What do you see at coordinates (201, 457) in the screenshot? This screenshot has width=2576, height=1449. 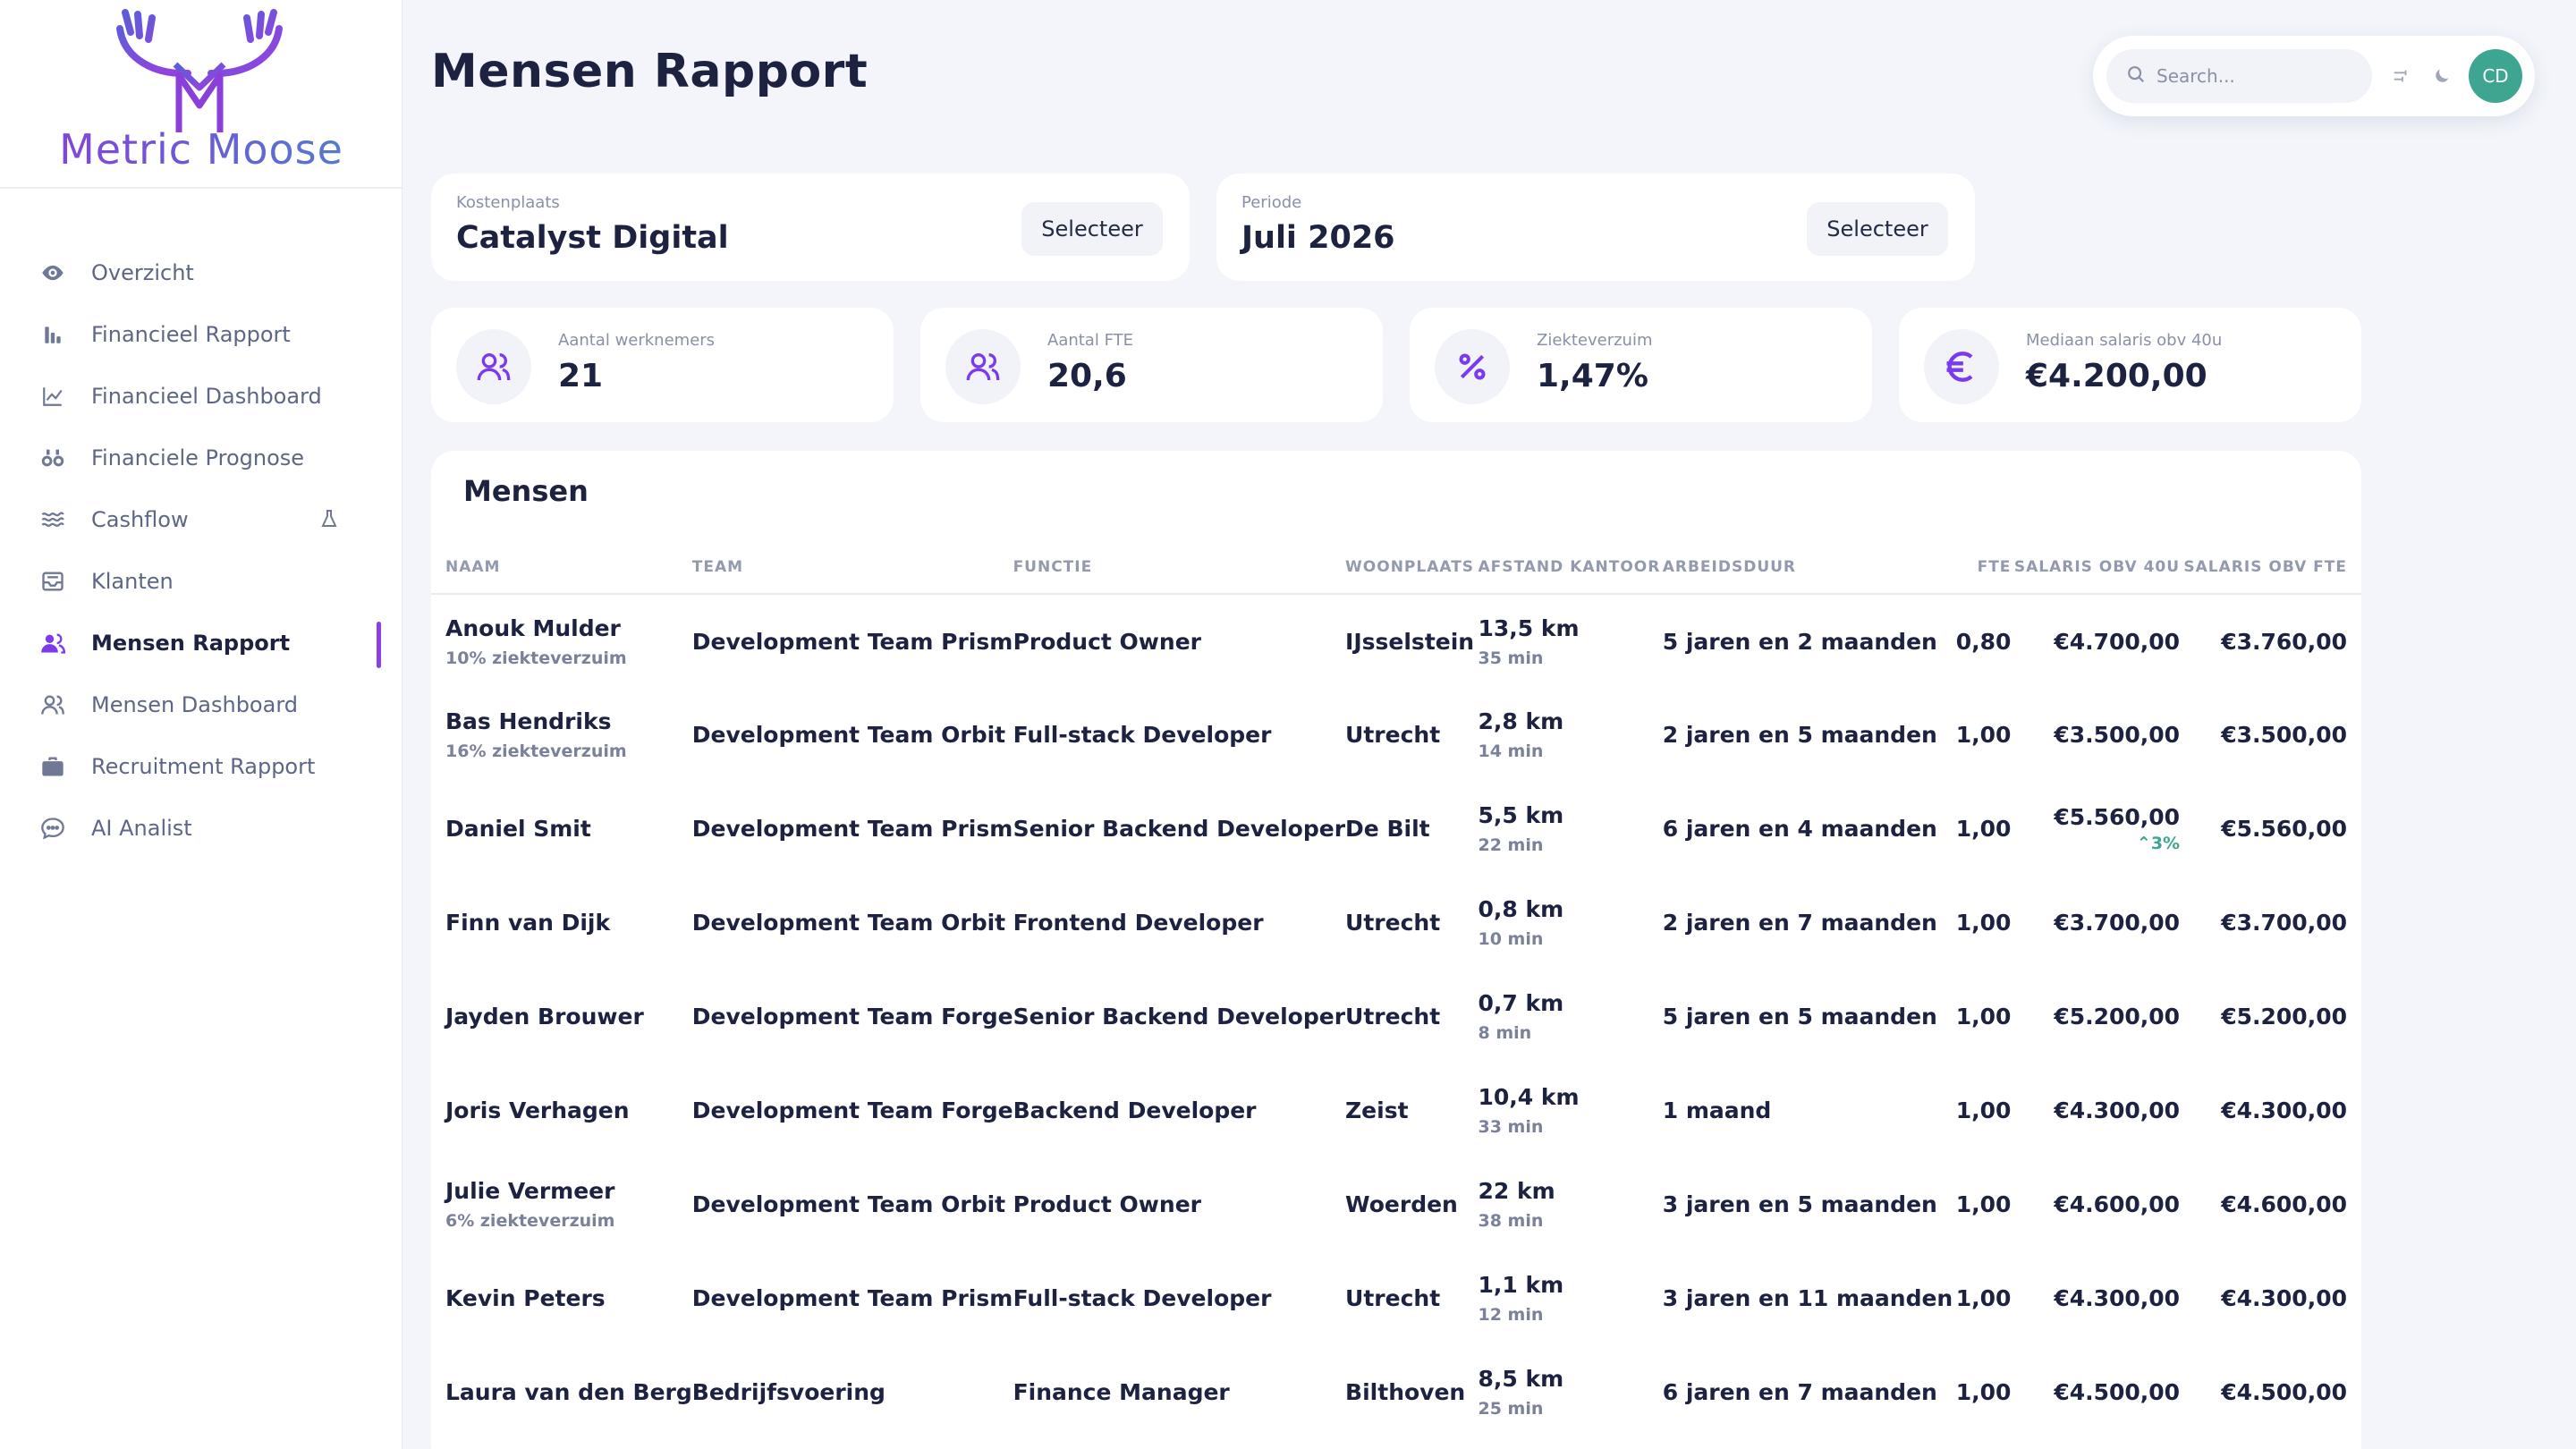 I see `sidebar-item-financiele-prognose: Financiele Prognose` at bounding box center [201, 457].